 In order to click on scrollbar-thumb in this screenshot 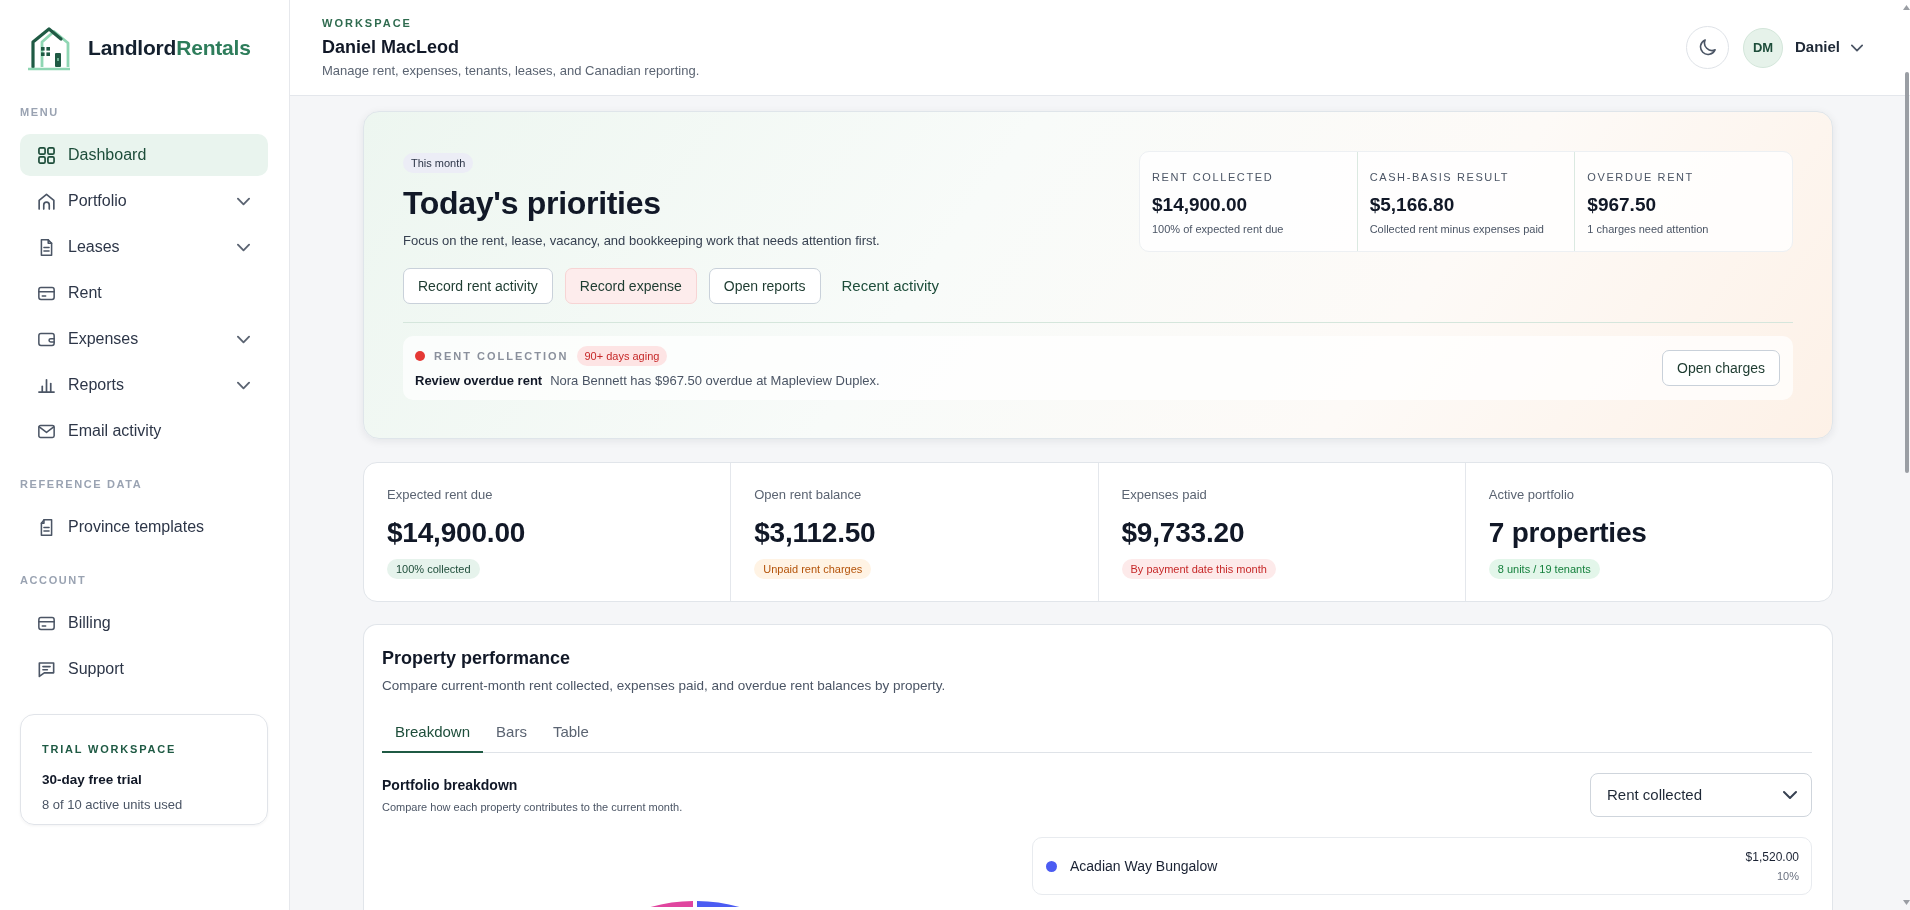, I will do `click(1907, 272)`.